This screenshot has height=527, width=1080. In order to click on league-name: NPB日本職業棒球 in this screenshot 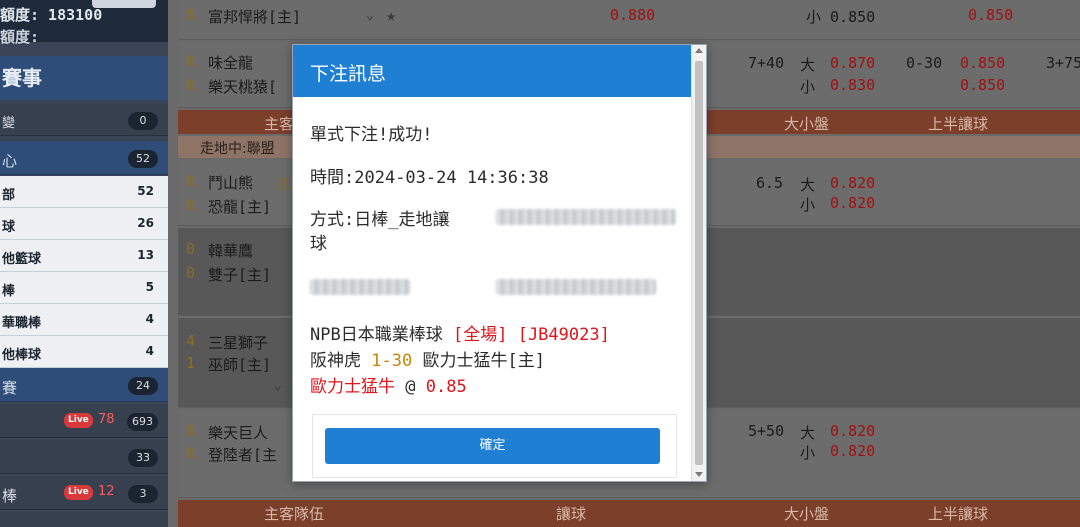, I will do `click(376, 335)`.